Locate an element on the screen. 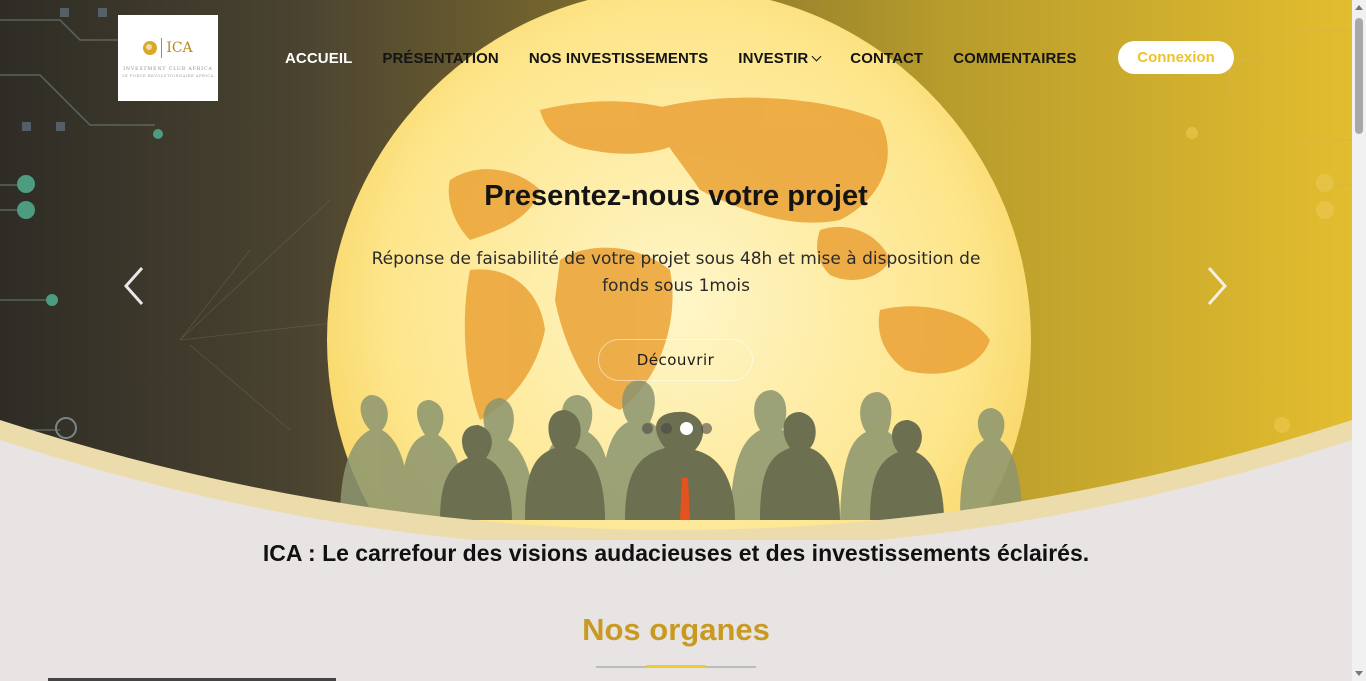 The image size is (1366, 681). discover-button: Découvrir is located at coordinates (675, 360).